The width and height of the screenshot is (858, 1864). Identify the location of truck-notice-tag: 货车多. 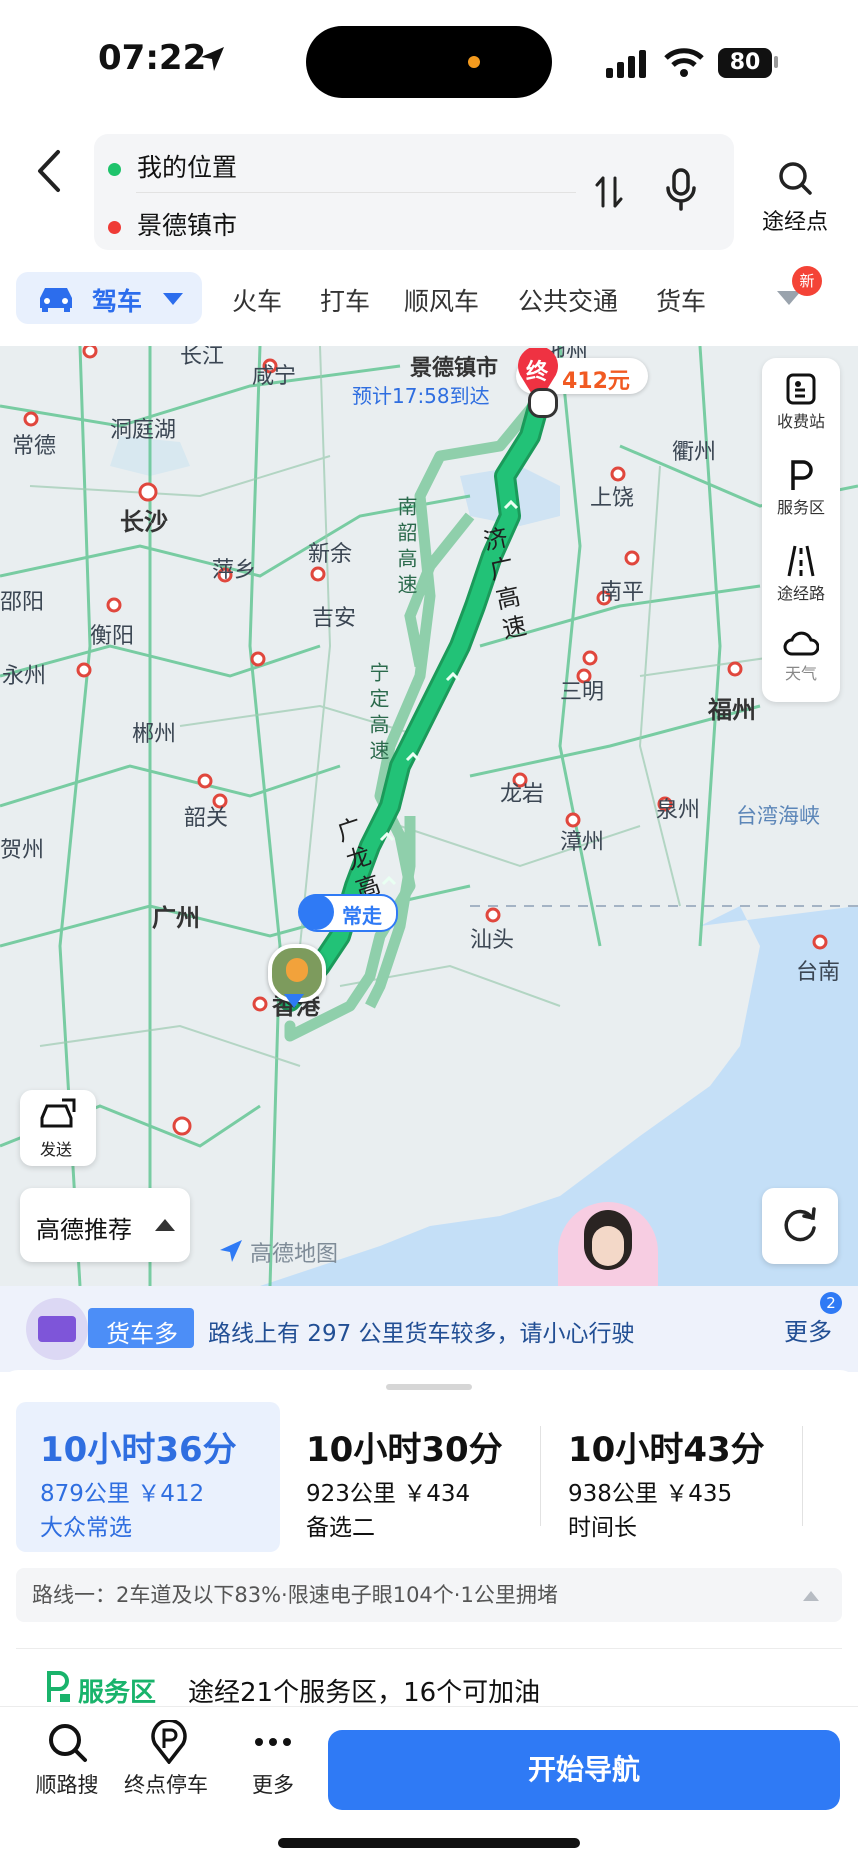
(141, 1328).